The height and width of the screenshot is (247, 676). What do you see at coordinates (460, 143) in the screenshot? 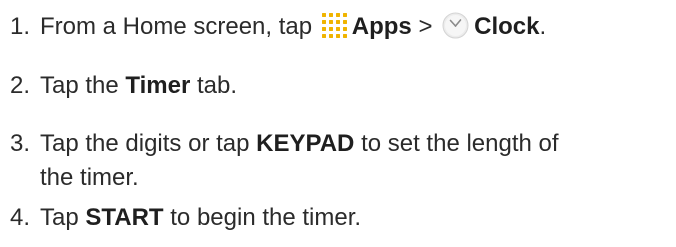
I see `step-text-after: to set the length of` at bounding box center [460, 143].